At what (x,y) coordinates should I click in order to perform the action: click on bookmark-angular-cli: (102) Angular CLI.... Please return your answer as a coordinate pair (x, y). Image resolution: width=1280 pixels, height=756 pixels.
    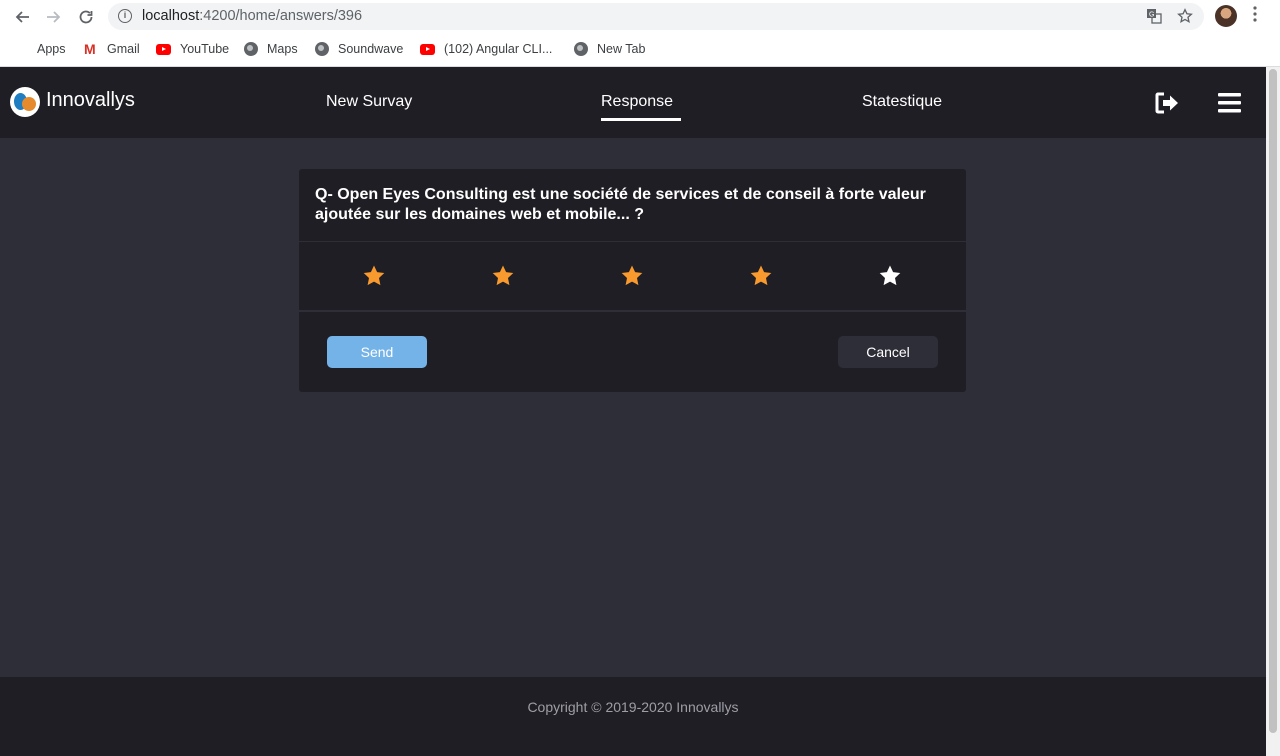
    Looking at the image, I should click on (486, 49).